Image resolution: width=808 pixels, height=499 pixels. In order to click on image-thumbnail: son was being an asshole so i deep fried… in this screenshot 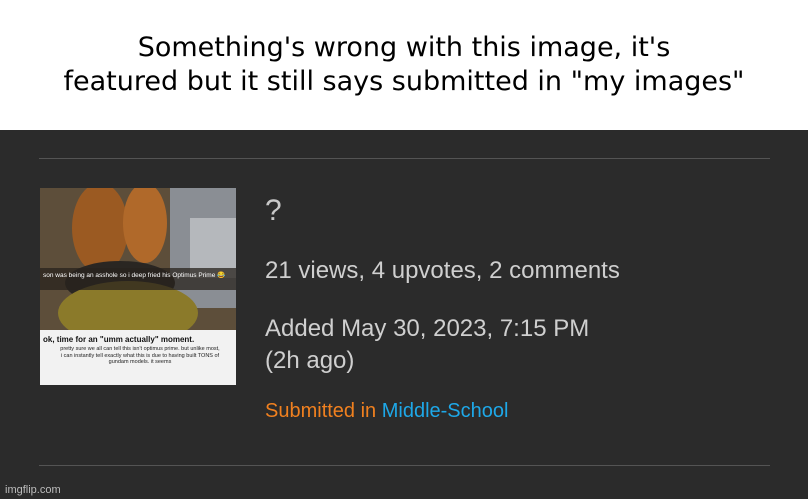, I will do `click(138, 286)`.